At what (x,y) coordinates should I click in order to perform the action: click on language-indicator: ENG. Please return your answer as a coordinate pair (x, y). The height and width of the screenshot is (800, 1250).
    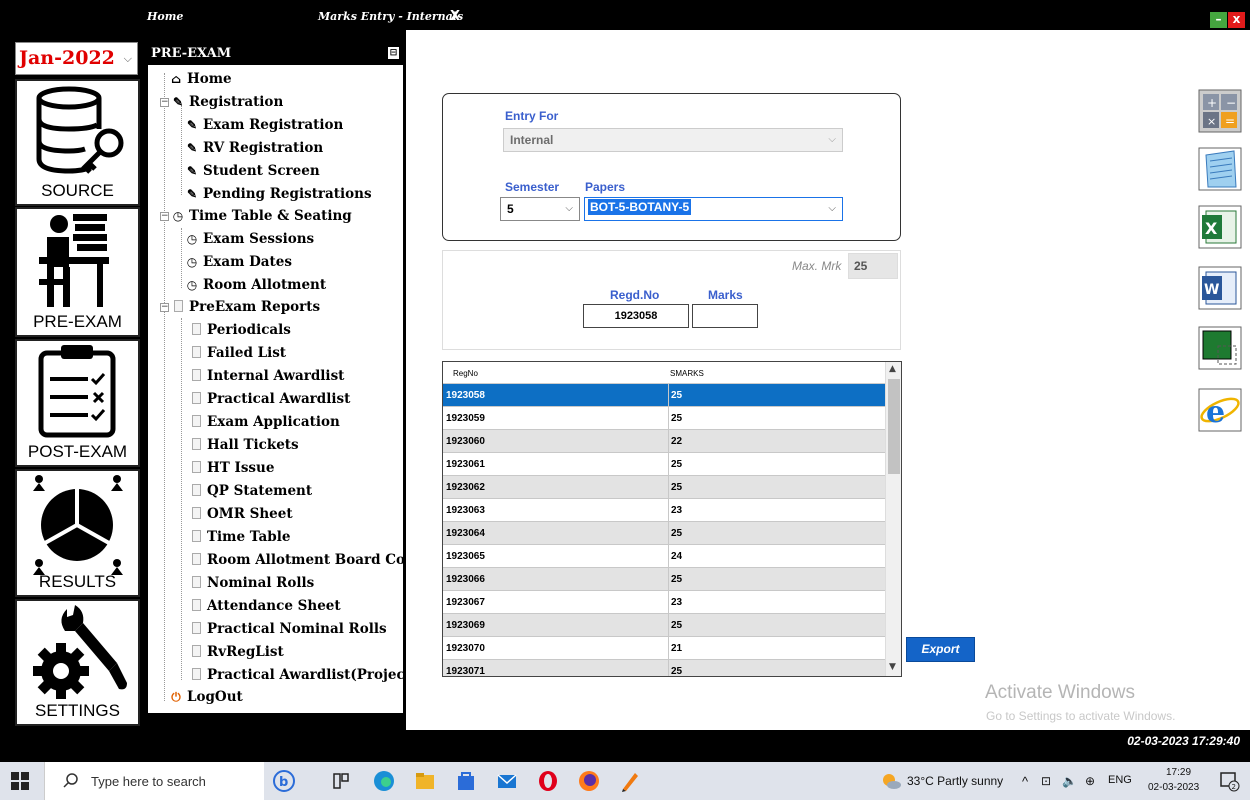
    Looking at the image, I should click on (1120, 780).